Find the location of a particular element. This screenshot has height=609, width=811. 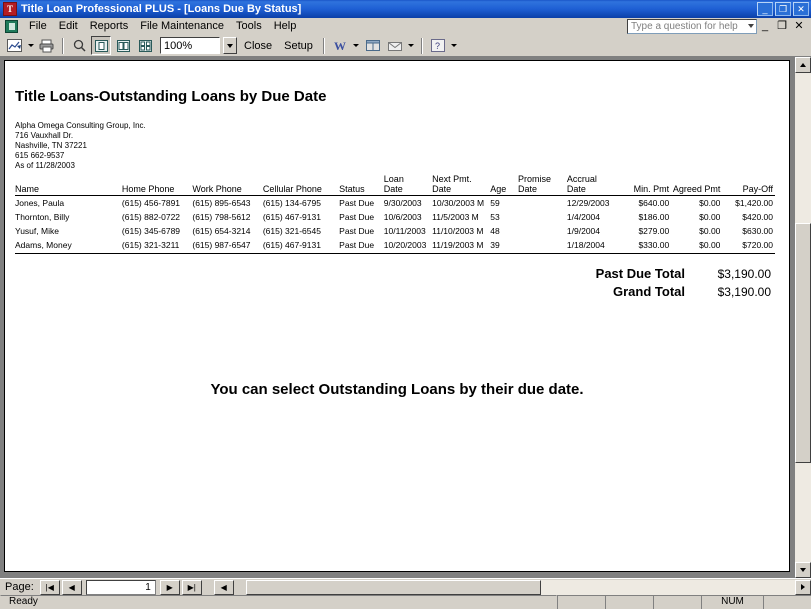

two-page-view-icon is located at coordinates (123, 45).